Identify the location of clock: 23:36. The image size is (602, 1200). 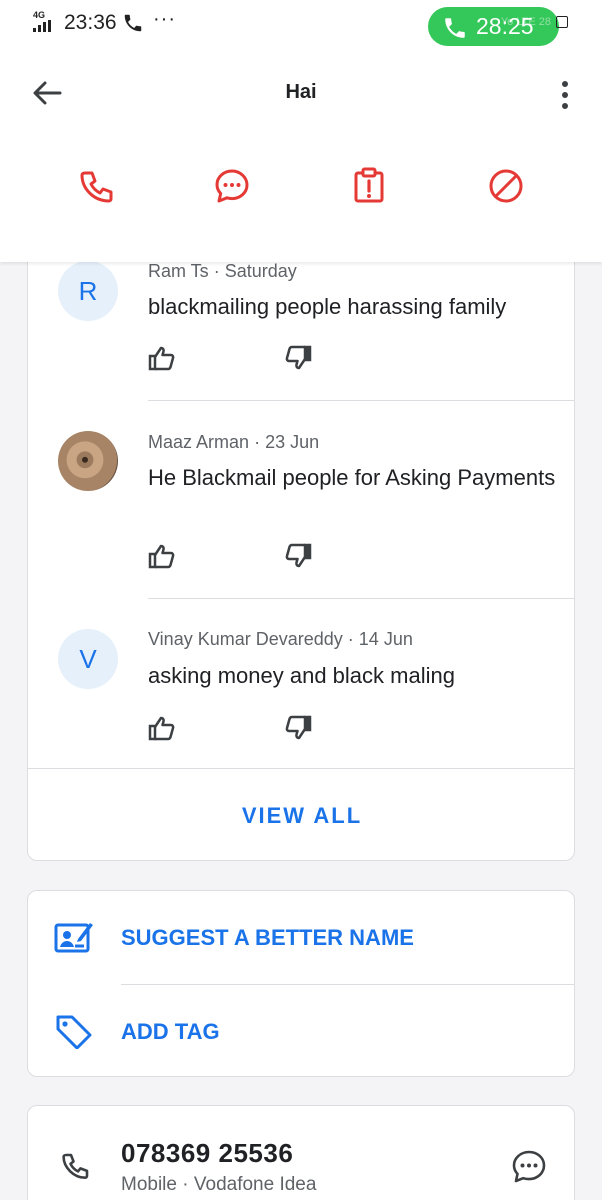
(90, 22).